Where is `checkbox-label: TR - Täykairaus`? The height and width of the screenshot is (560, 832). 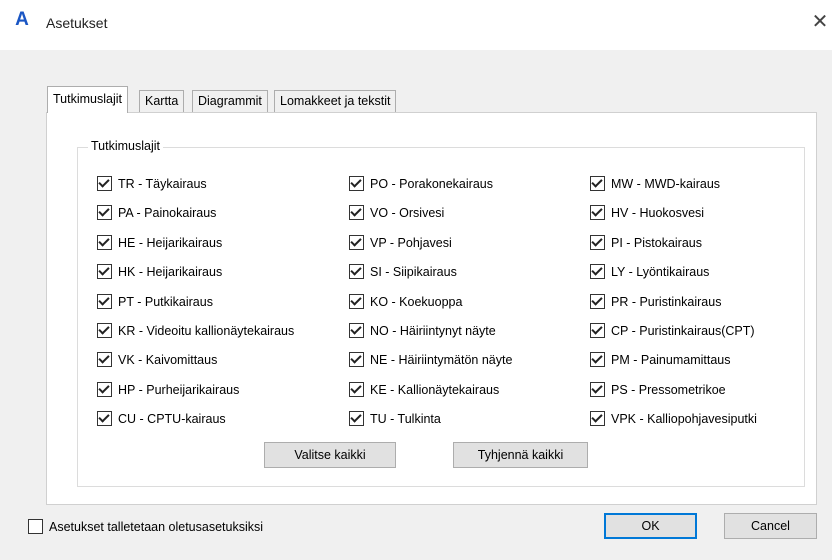
checkbox-label: TR - Täykairaus is located at coordinates (162, 184).